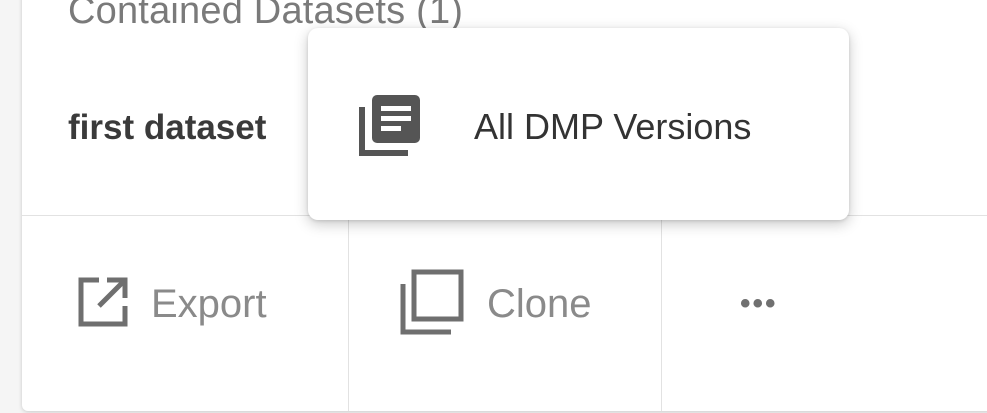  What do you see at coordinates (431, 304) in the screenshot?
I see `copy-icon` at bounding box center [431, 304].